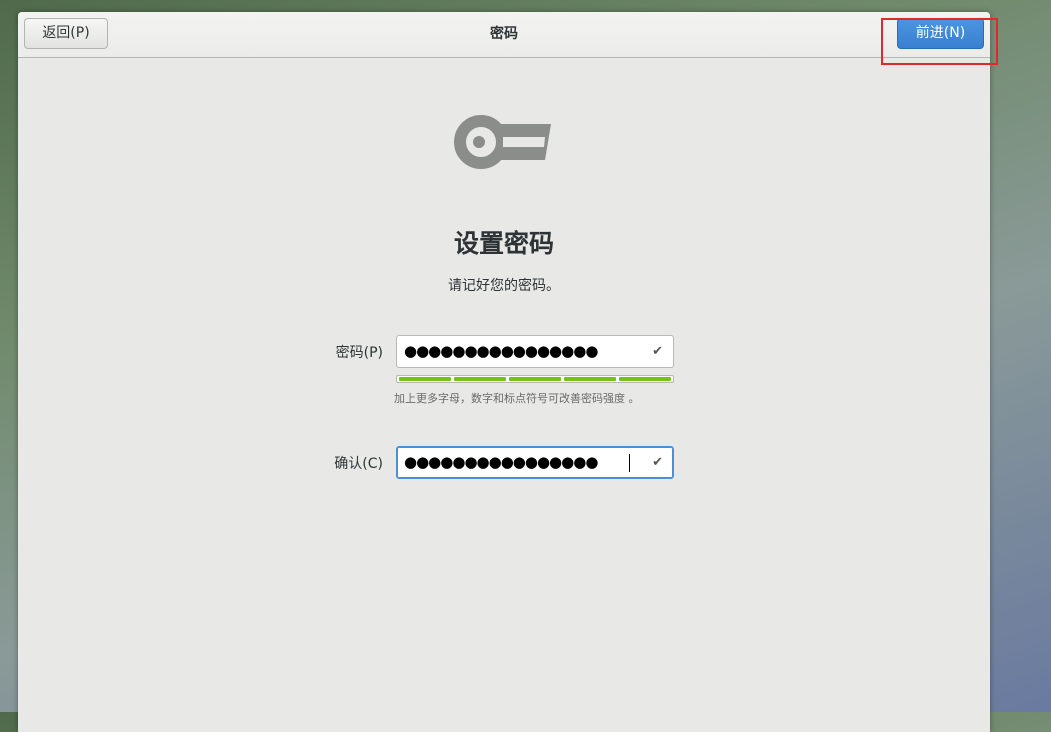  What do you see at coordinates (359, 353) in the screenshot?
I see `password-label: 密码(P)` at bounding box center [359, 353].